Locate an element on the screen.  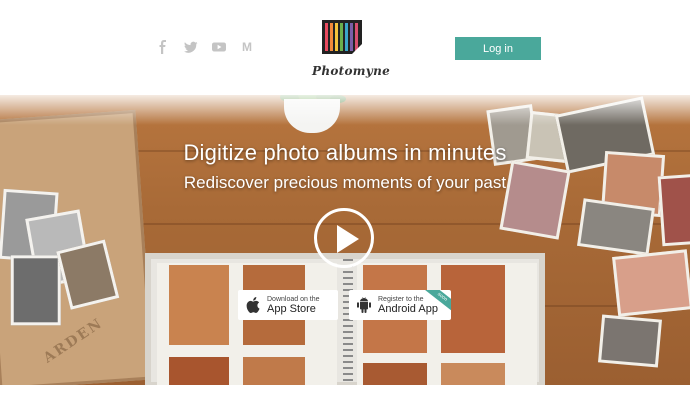
app-store-button: Download on the App Store is located at coordinates (288, 305).